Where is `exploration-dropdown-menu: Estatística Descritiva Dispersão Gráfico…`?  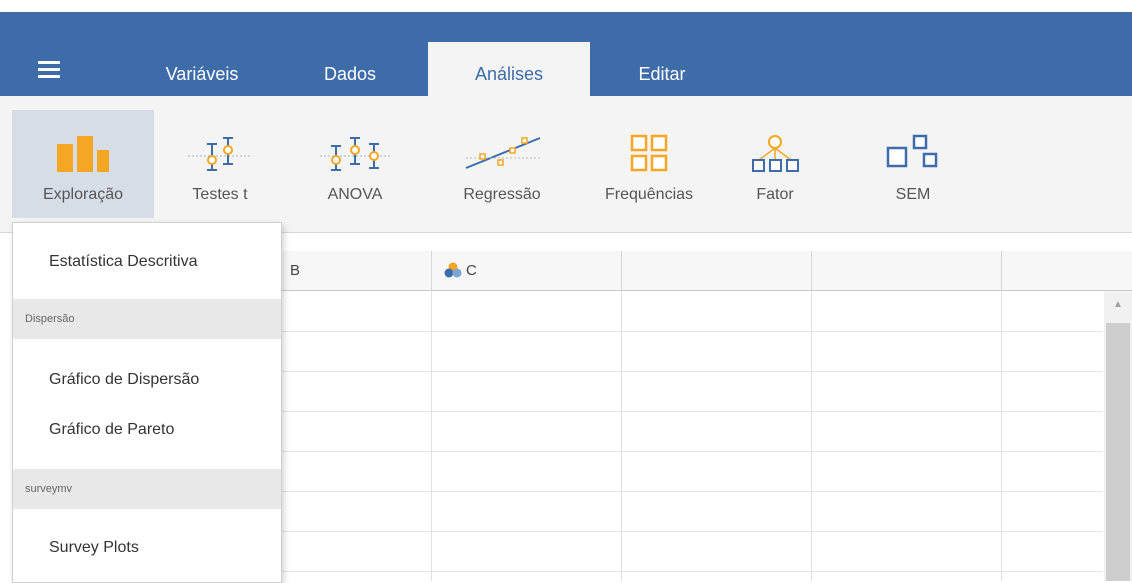
exploration-dropdown-menu: Estatística Descritiva Dispersão Gráfico… is located at coordinates (147, 402).